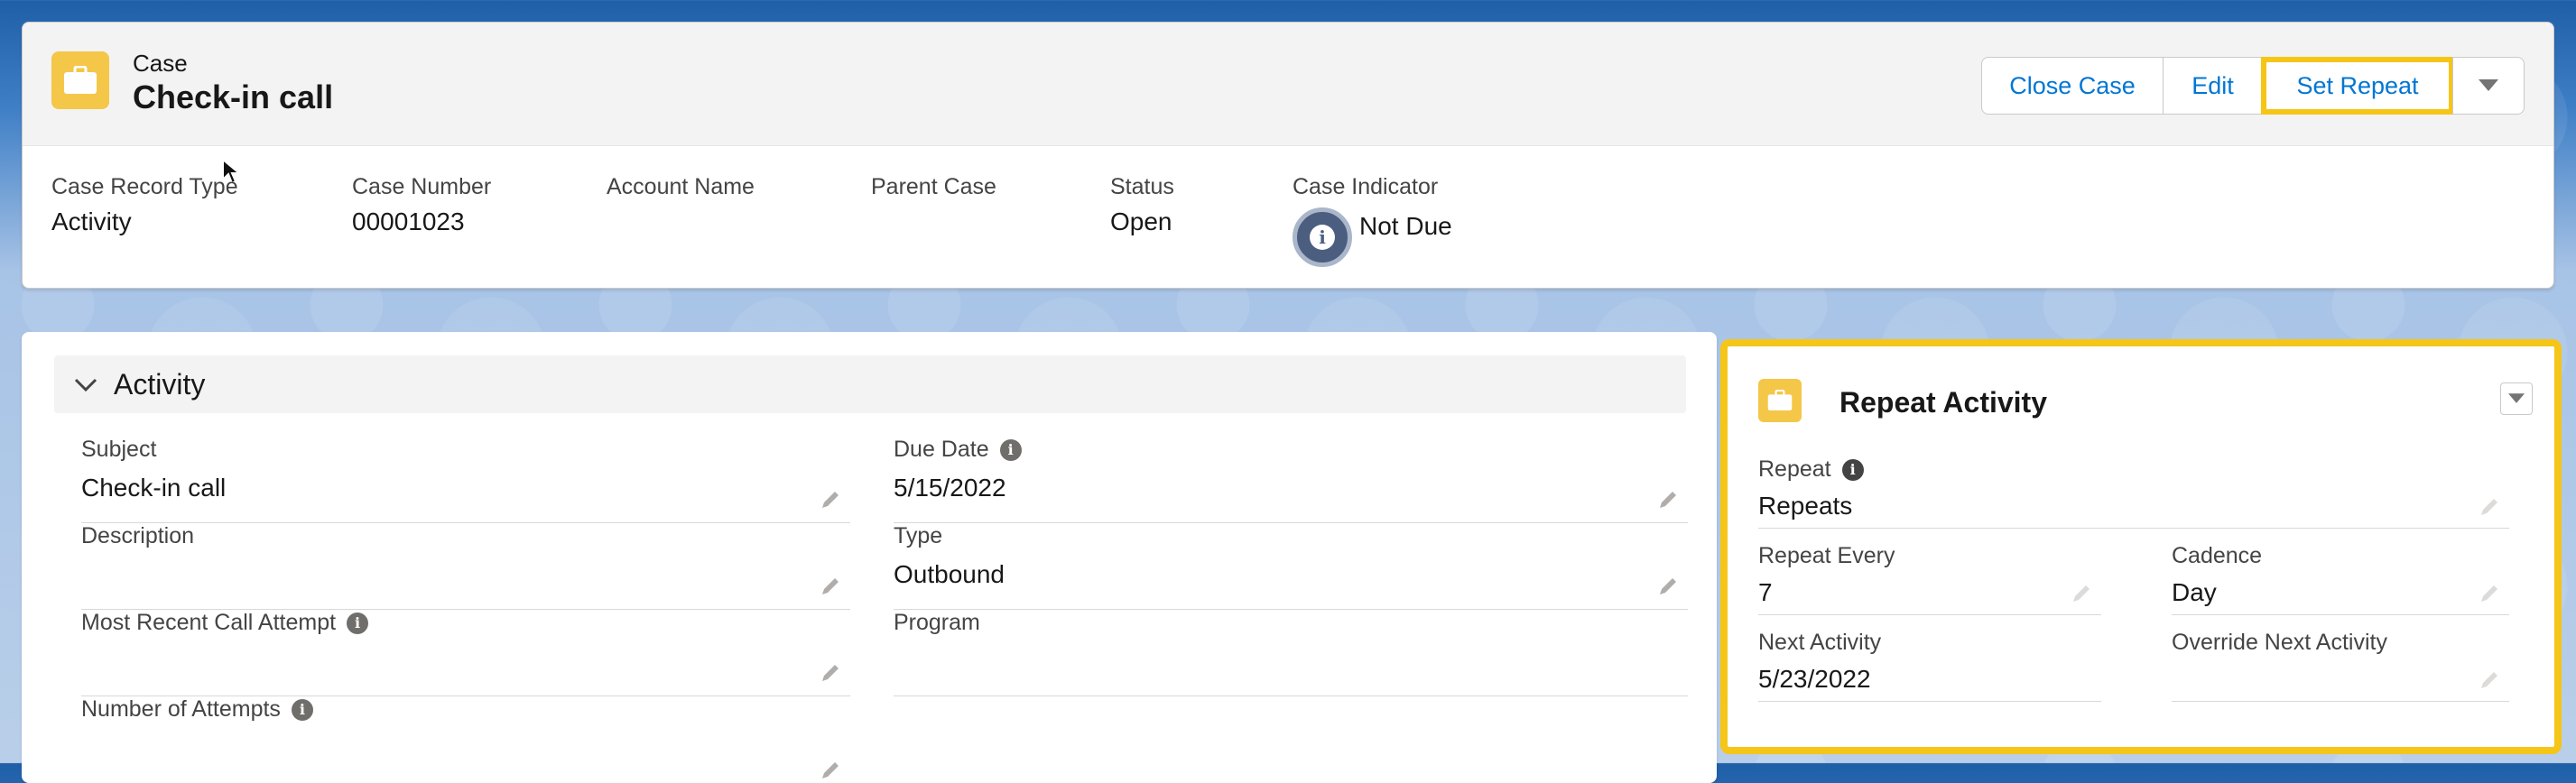 The height and width of the screenshot is (783, 2576). I want to click on more-actions-button, so click(2488, 86).